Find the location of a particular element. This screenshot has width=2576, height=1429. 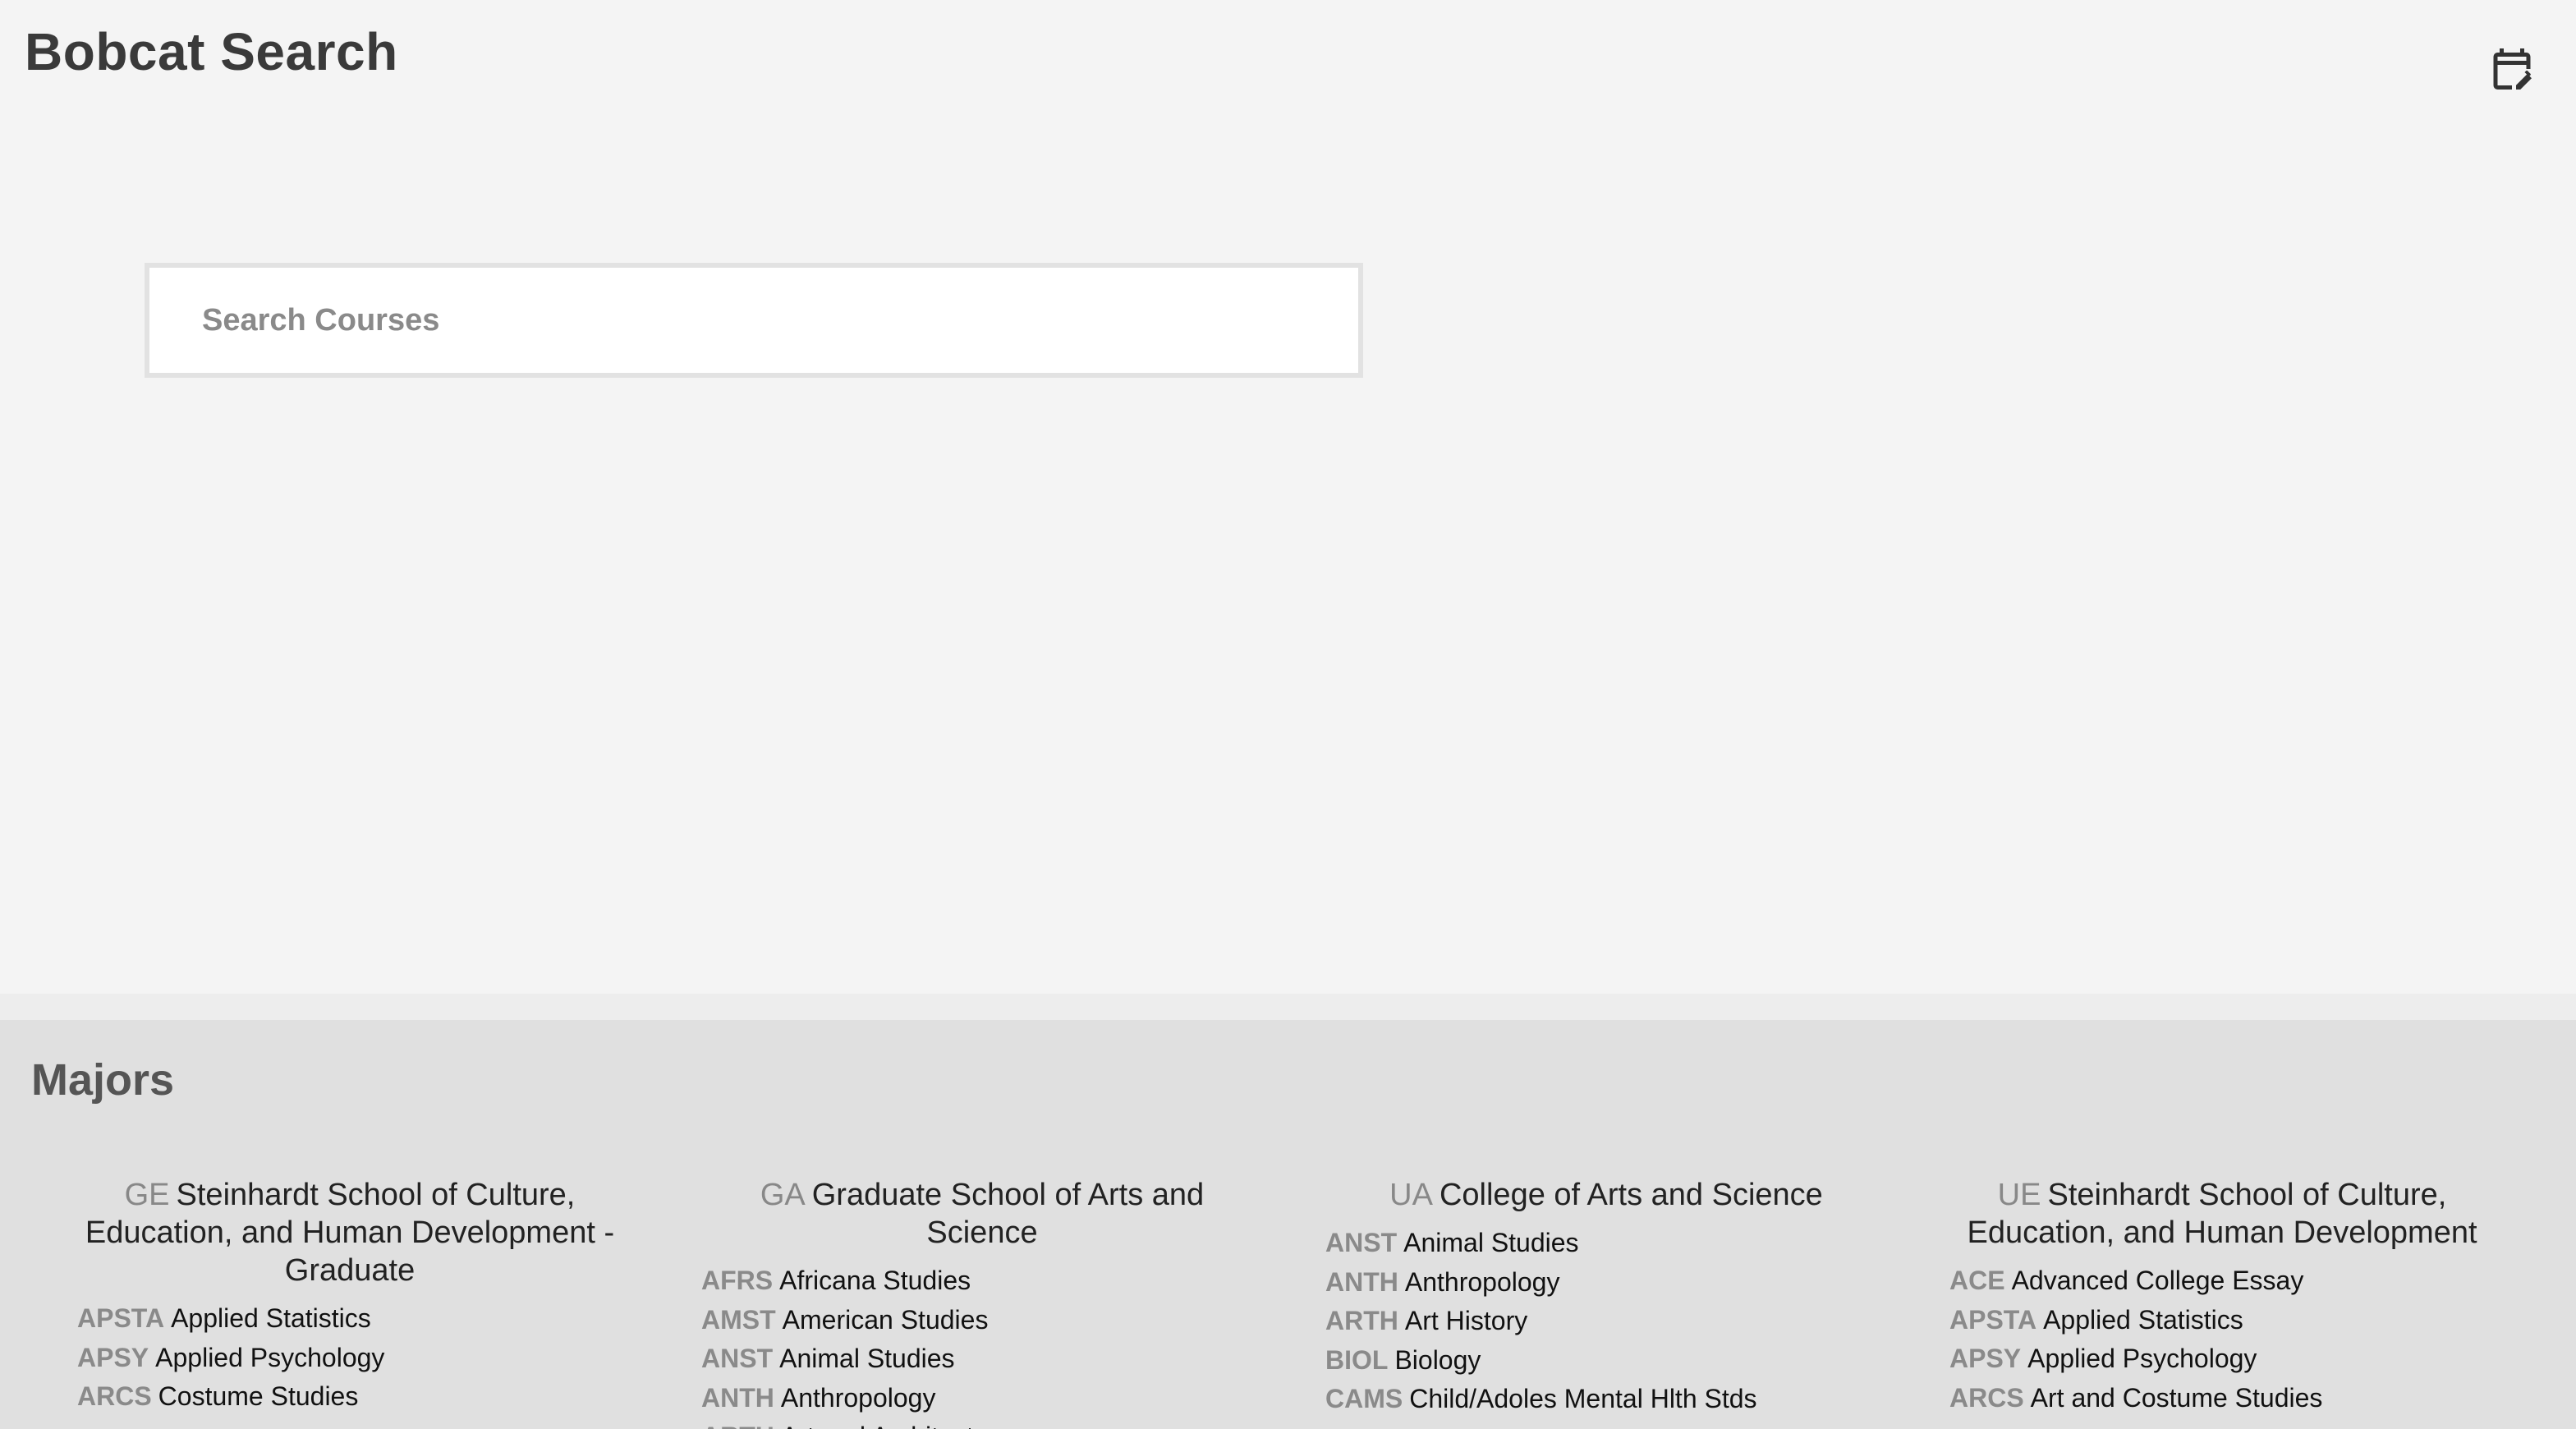

major-item: CAMS Child/Adoles Mental Hlth Stds is located at coordinates (1613, 1399).